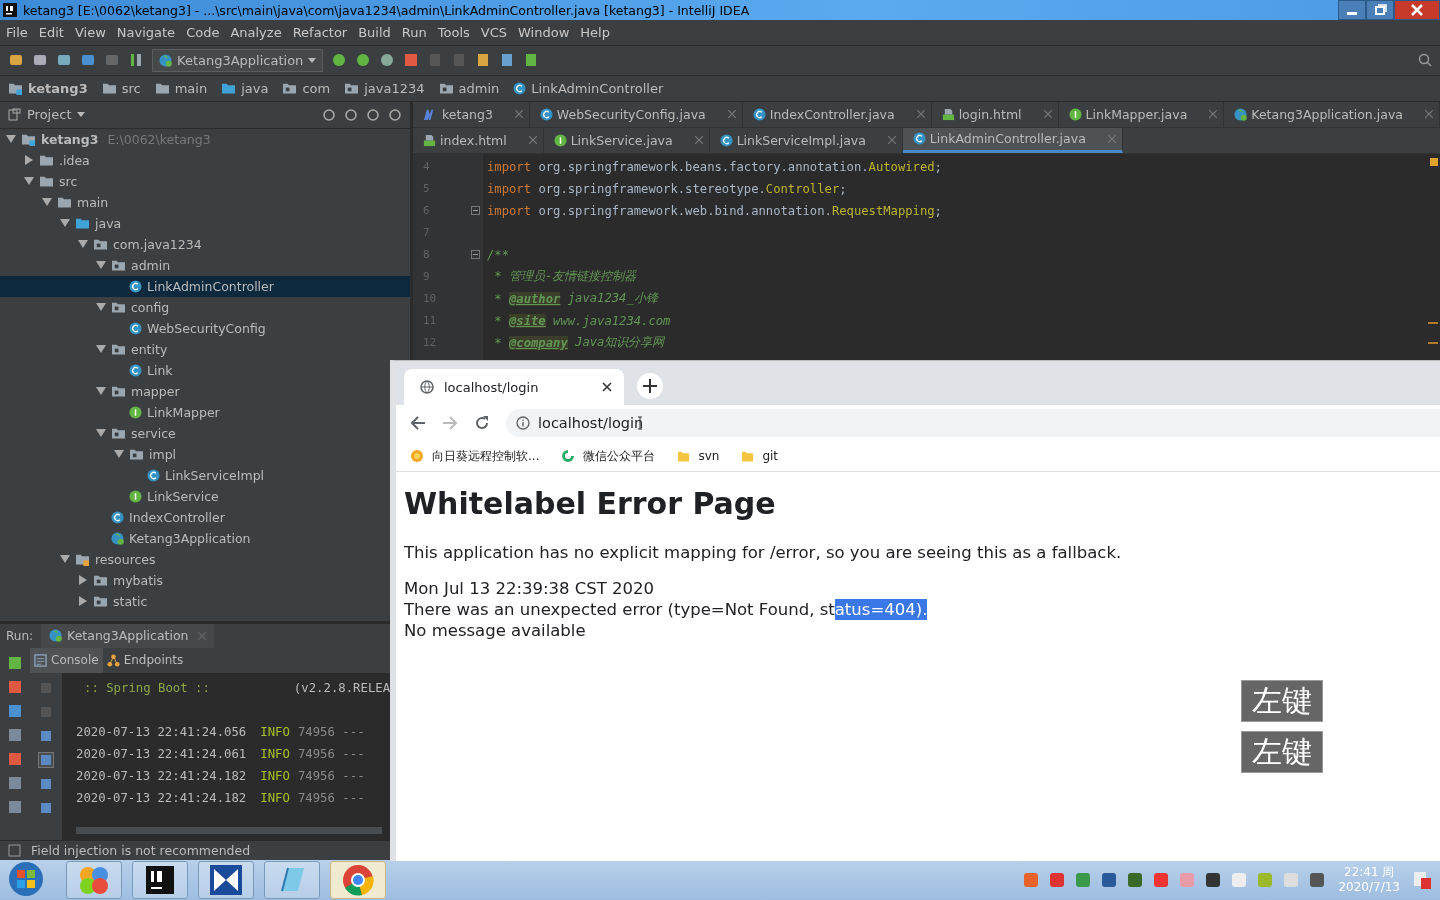 This screenshot has height=900, width=1440. I want to click on breadcrumb-item: com, so click(306, 88).